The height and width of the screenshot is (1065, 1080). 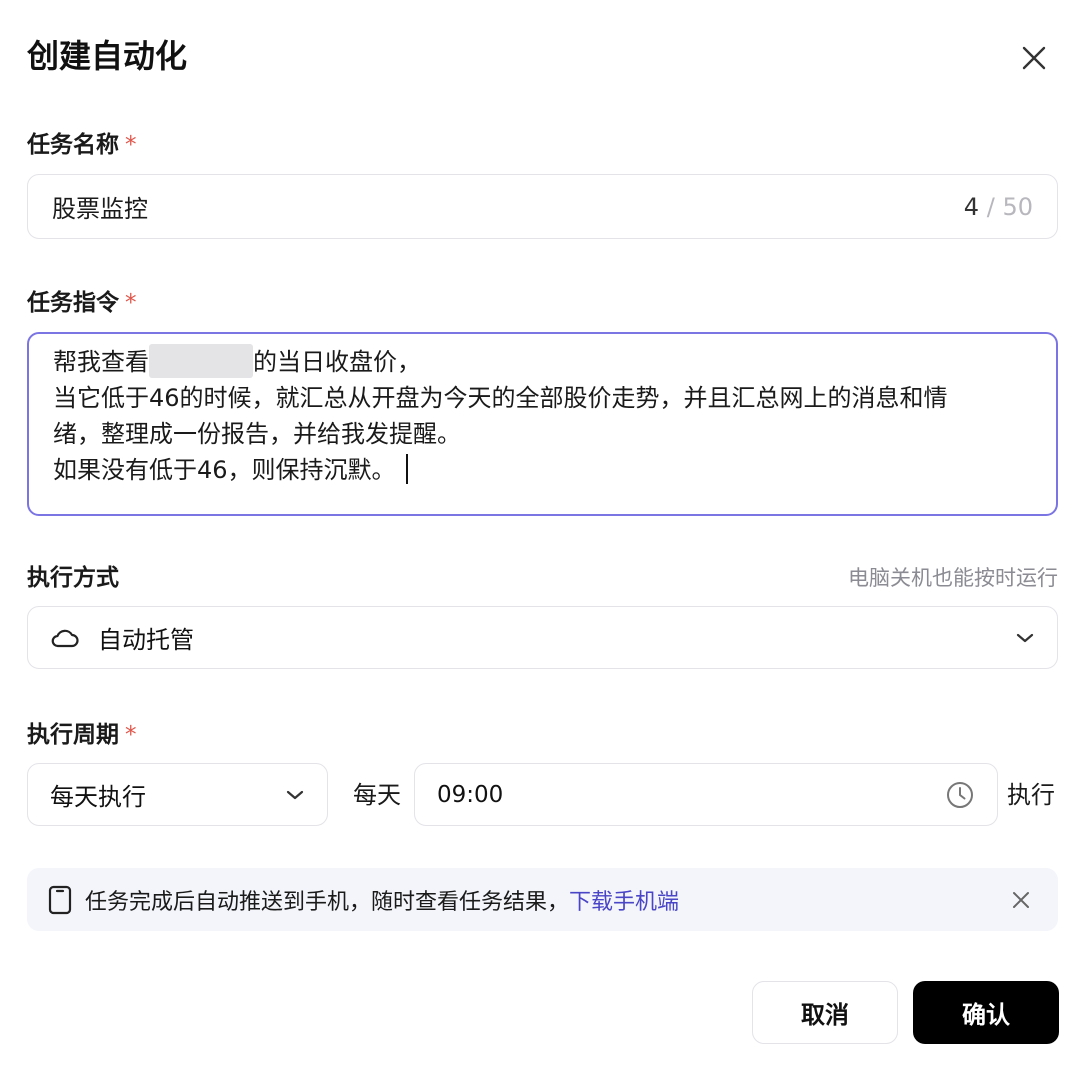 I want to click on time-picker: 09:00, so click(x=706, y=794).